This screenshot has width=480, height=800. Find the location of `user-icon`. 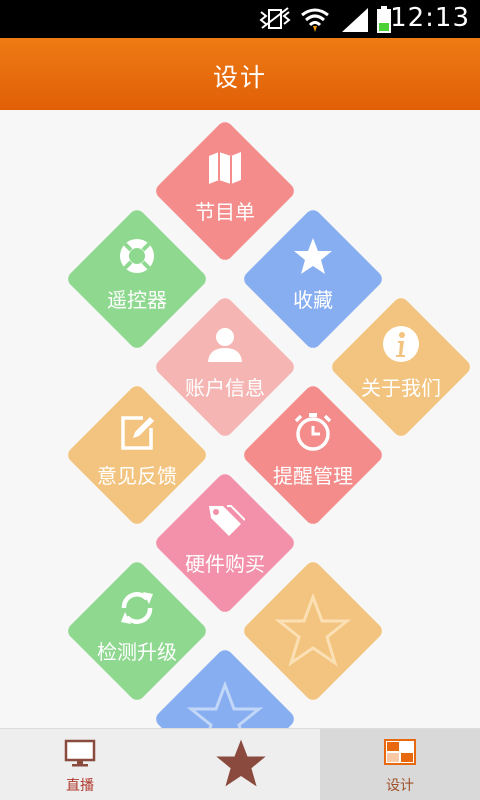

user-icon is located at coordinates (225, 345).